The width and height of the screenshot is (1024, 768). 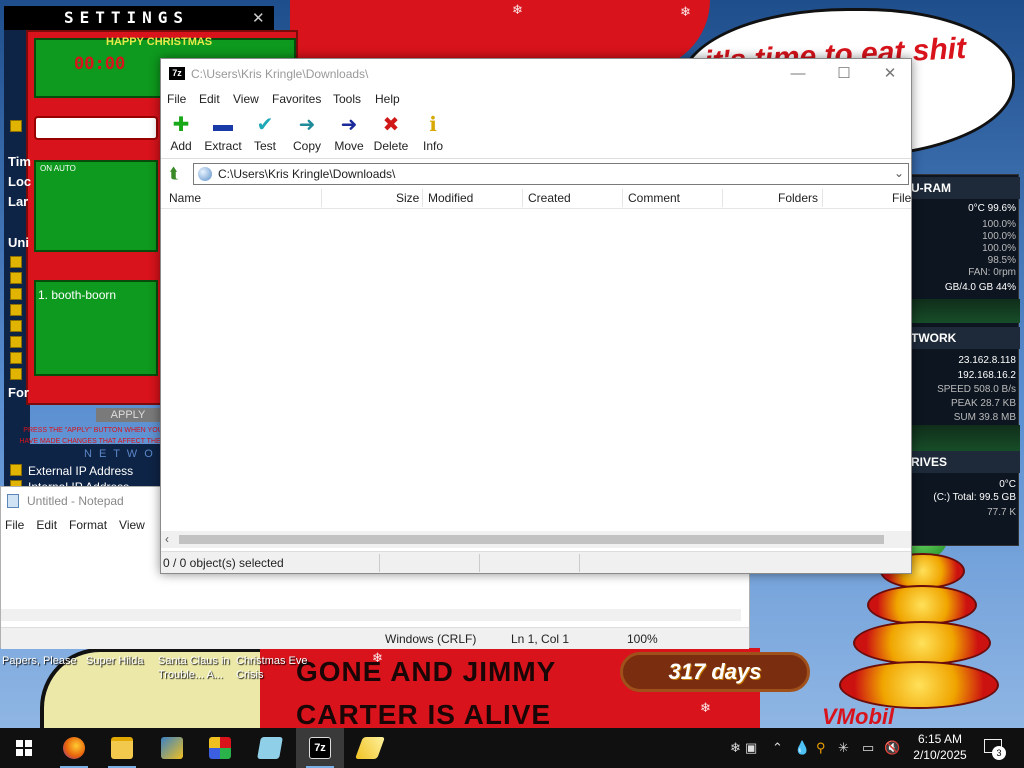 I want to click on monitor-ram-header: U-RAM, so click(x=963, y=188).